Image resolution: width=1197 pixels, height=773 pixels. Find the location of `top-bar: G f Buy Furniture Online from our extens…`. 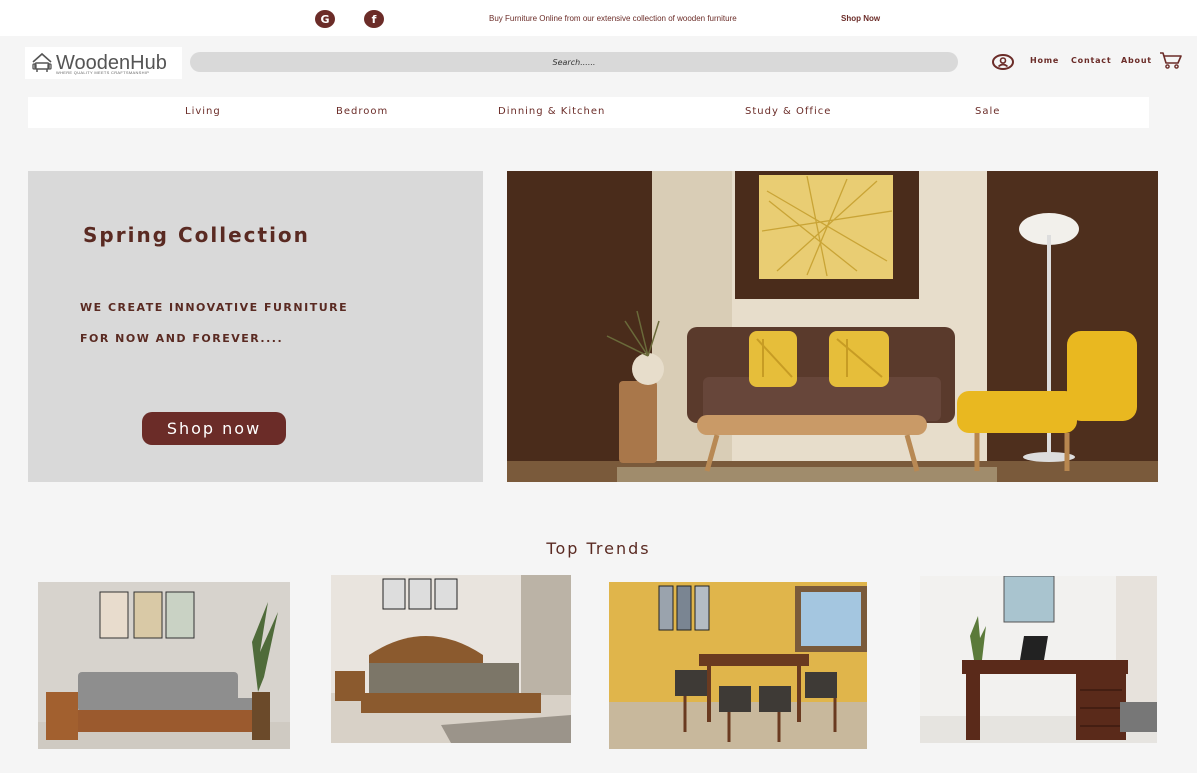

top-bar: G f Buy Furniture Online from our extens… is located at coordinates (598, 18).